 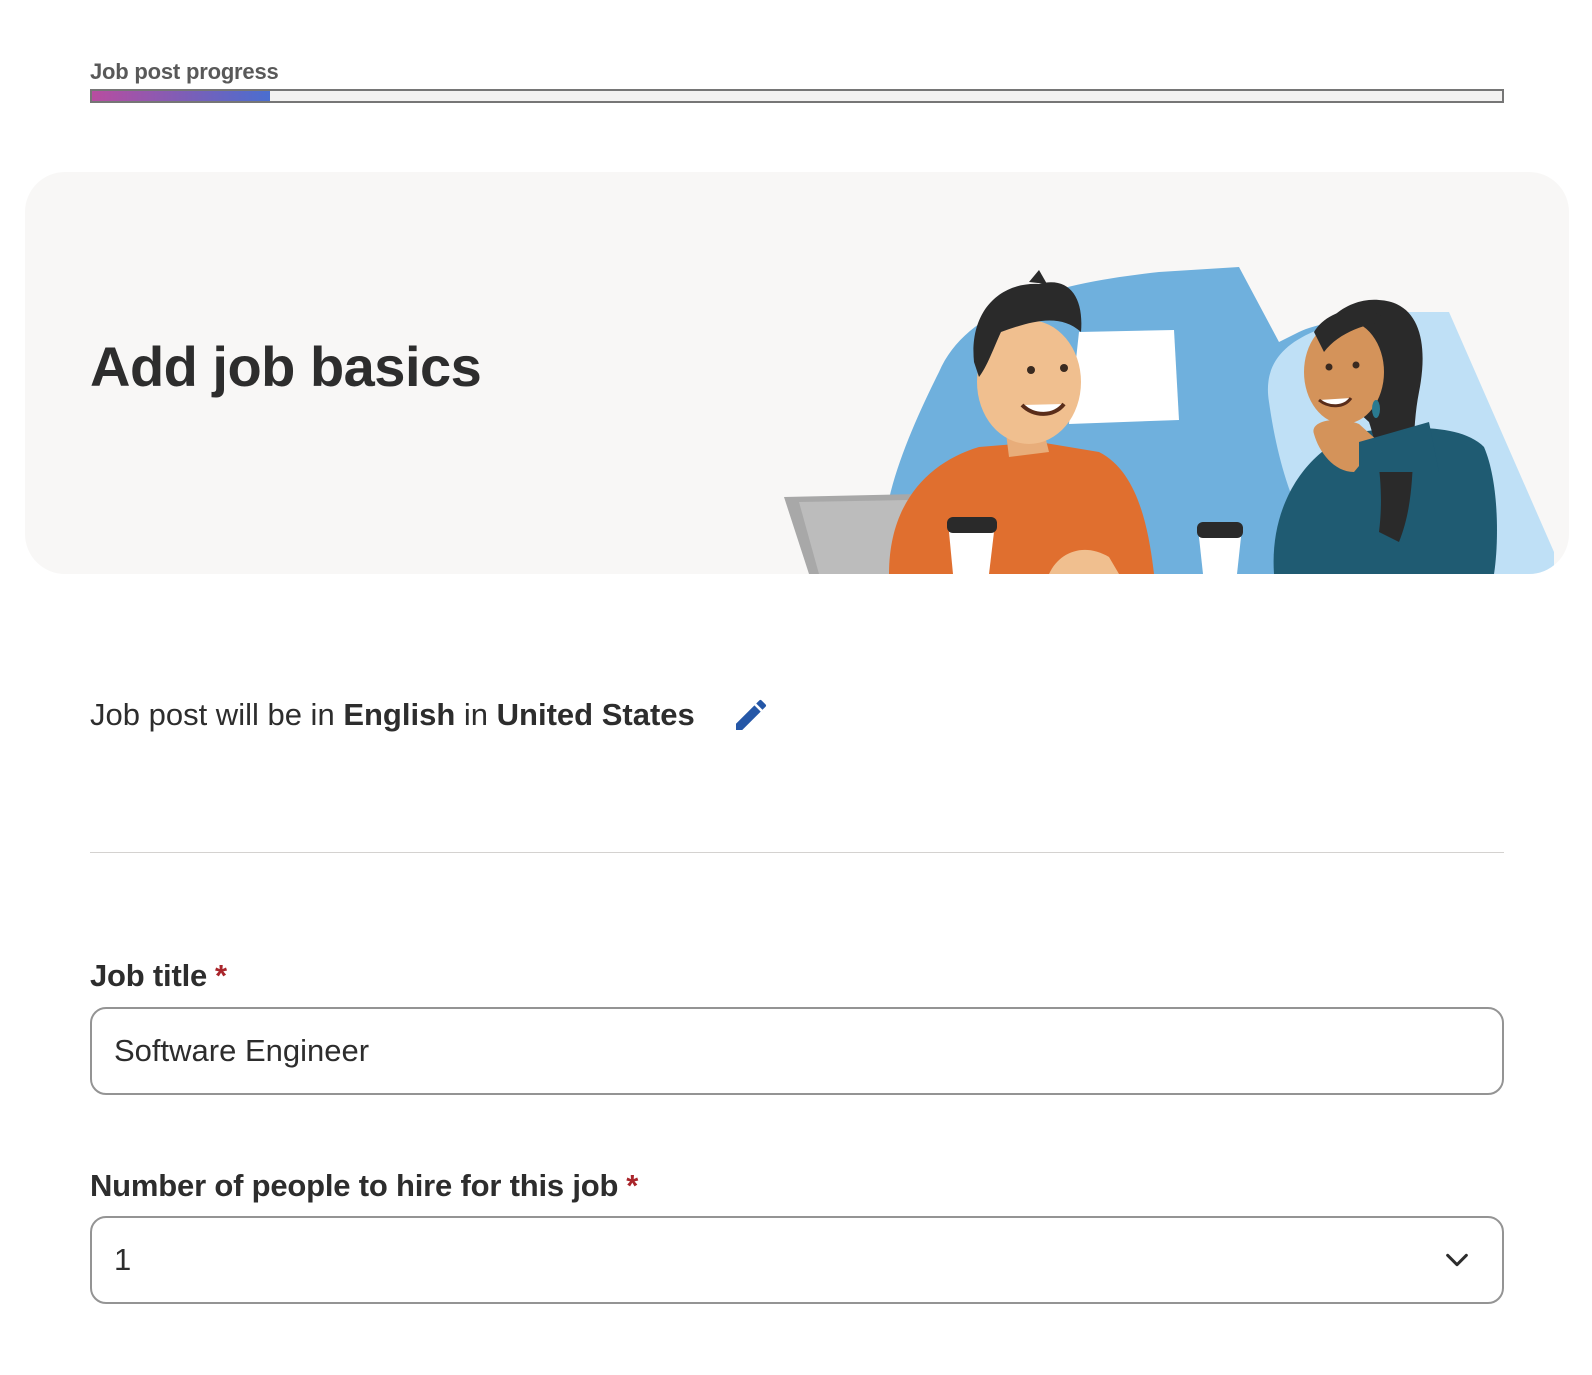 What do you see at coordinates (797, 80) in the screenshot?
I see `job-post-progress: Job post progress` at bounding box center [797, 80].